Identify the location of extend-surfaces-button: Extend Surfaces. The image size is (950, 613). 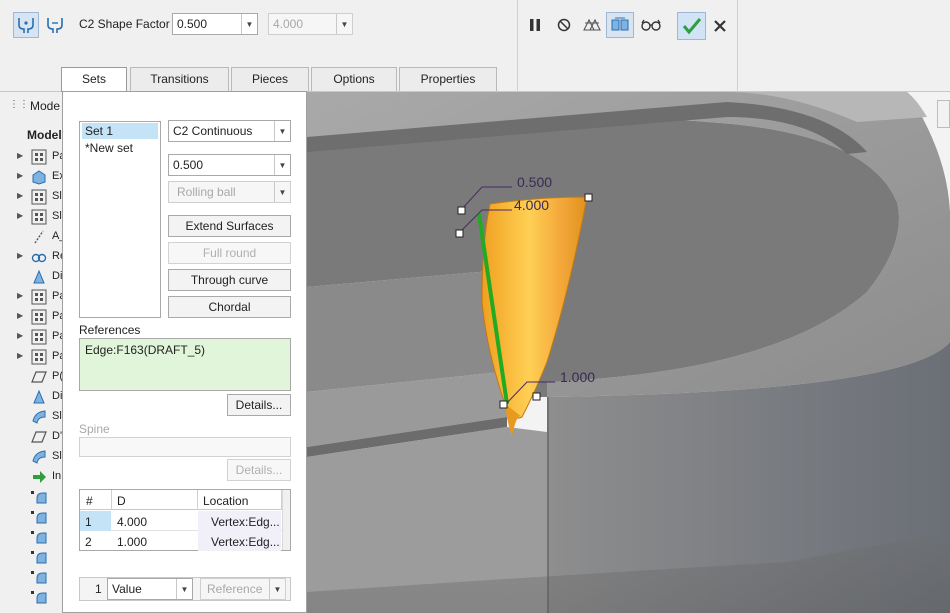
(229, 226).